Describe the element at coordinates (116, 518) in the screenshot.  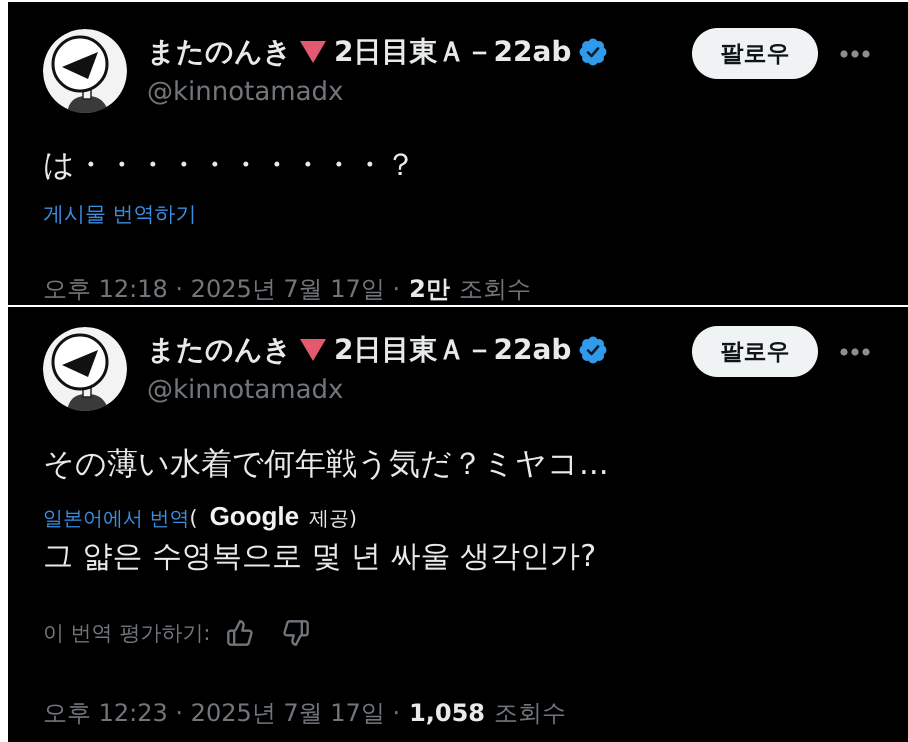
I see `translation-source-link: 일본어에서 번역` at that location.